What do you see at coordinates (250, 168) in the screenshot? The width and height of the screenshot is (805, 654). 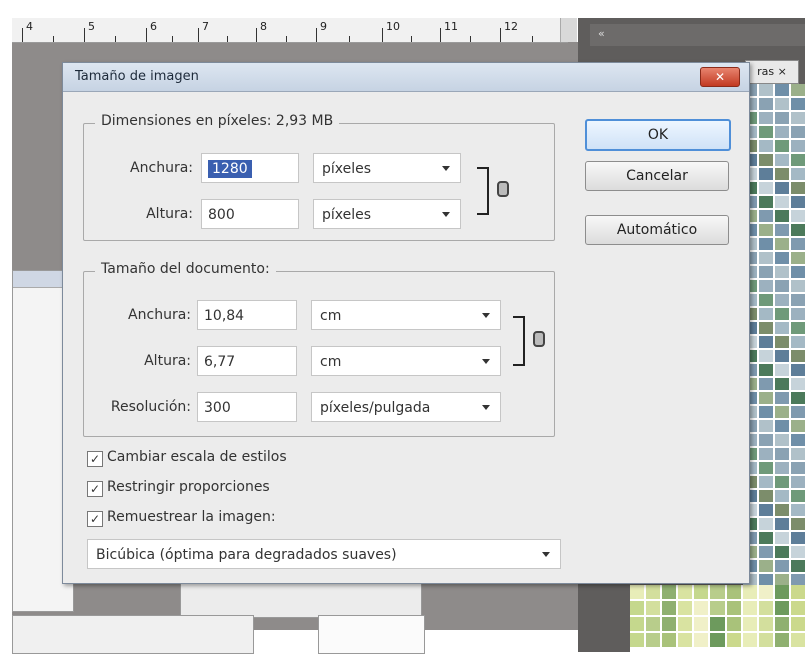 I see `pixel-width-input: 1280` at bounding box center [250, 168].